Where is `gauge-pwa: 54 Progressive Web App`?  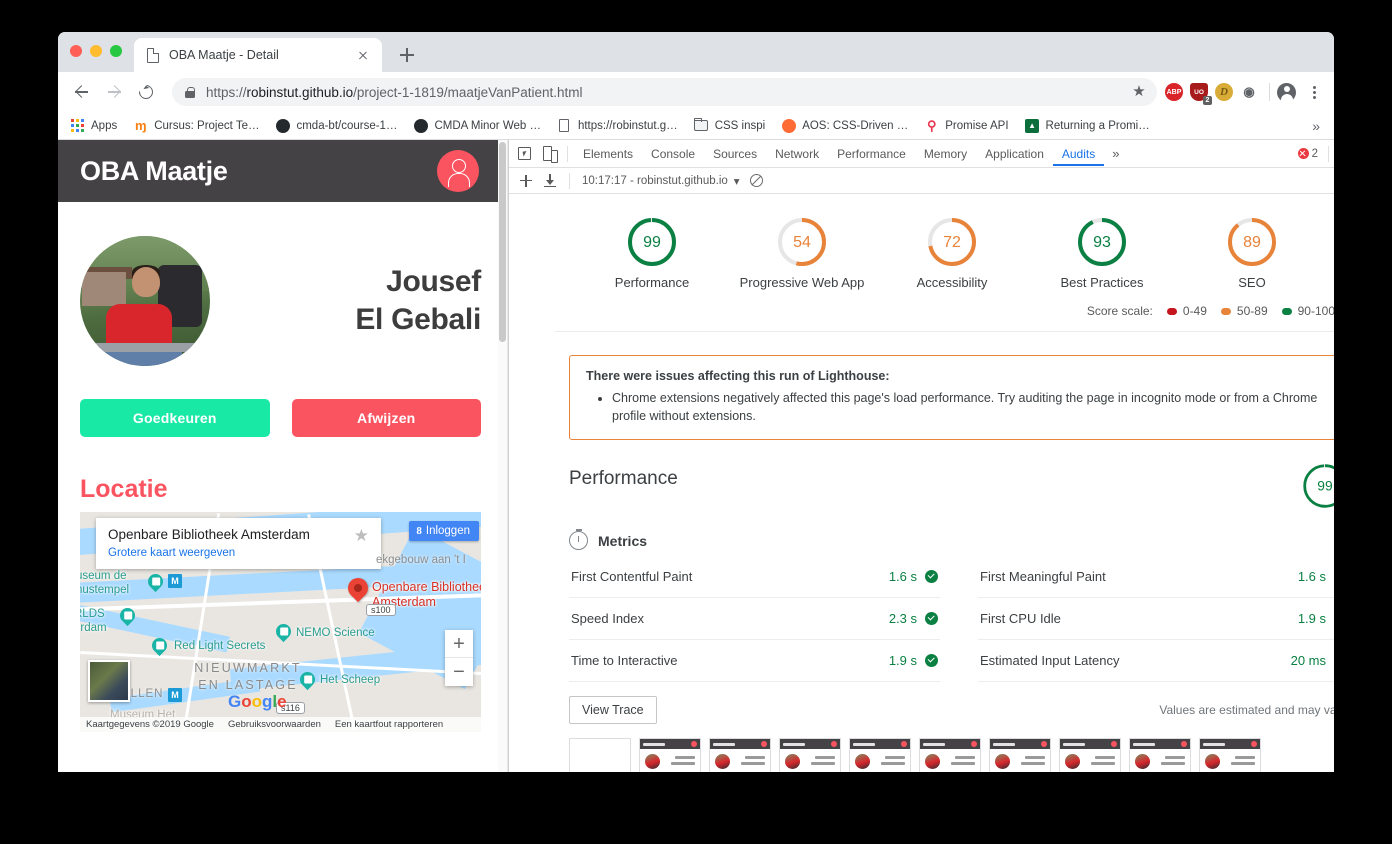
gauge-pwa: 54 Progressive Web App is located at coordinates (802, 253).